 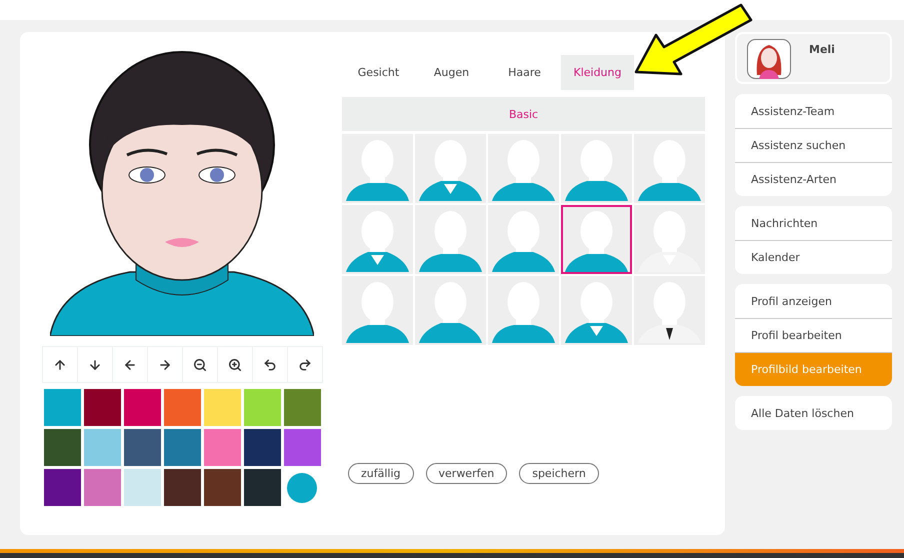 What do you see at coordinates (523, 114) in the screenshot?
I see `subcategory-header: Basic` at bounding box center [523, 114].